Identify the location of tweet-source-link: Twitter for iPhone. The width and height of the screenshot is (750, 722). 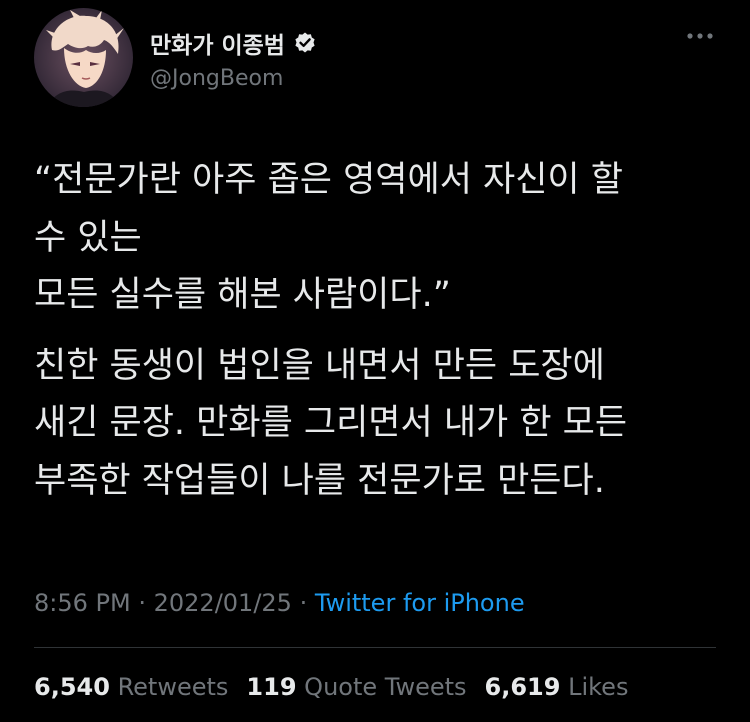
(420, 603).